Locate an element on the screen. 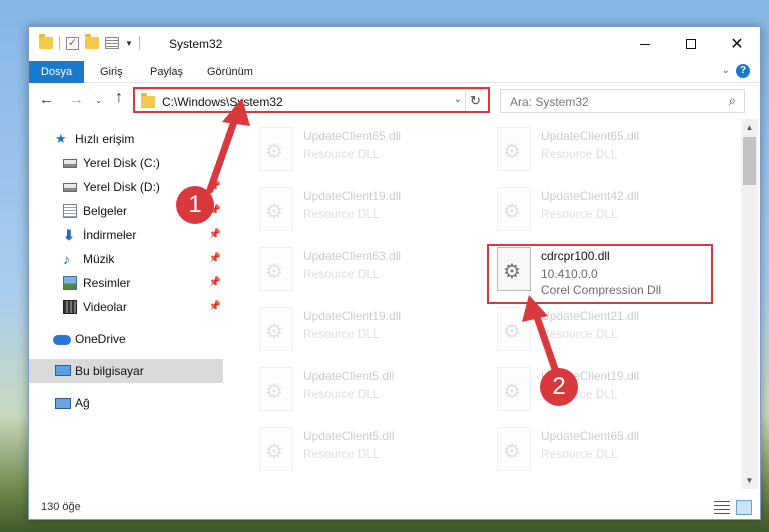  close-icon: ✕ is located at coordinates (737, 44).